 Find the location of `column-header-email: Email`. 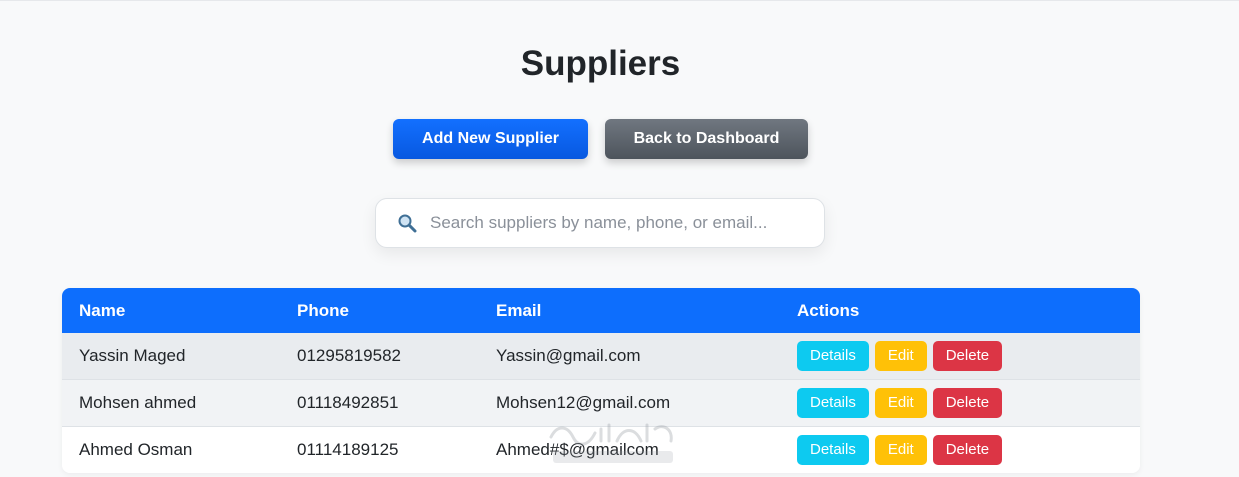

column-header-email: Email is located at coordinates (519, 310).